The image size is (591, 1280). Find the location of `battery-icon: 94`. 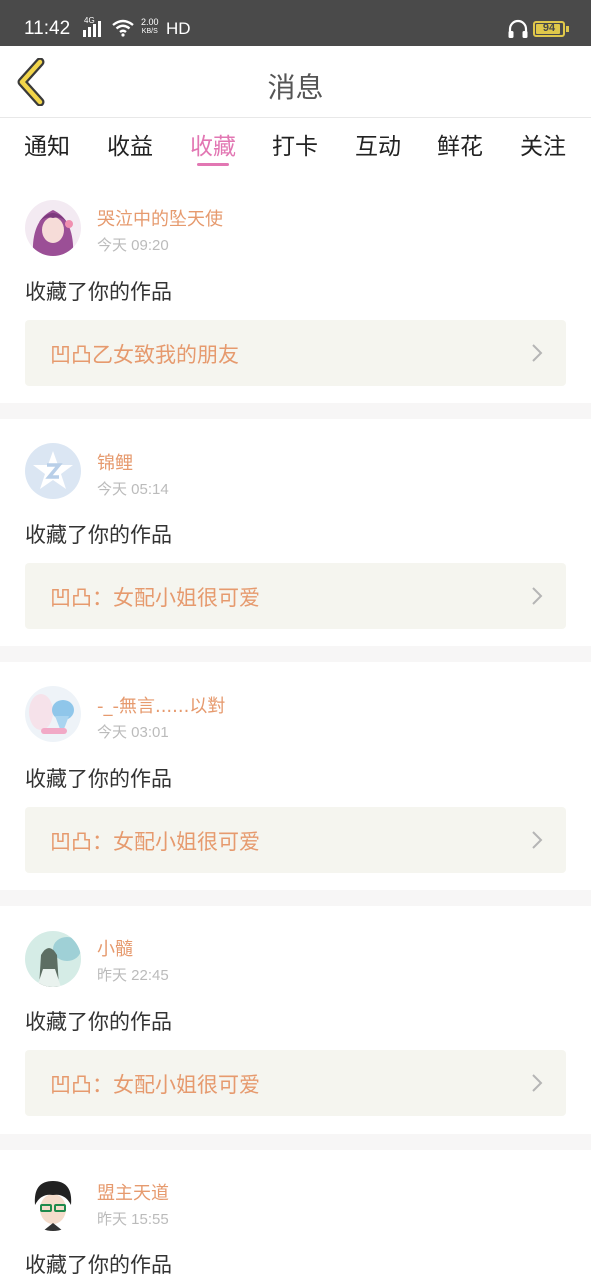

battery-icon: 94 is located at coordinates (549, 29).